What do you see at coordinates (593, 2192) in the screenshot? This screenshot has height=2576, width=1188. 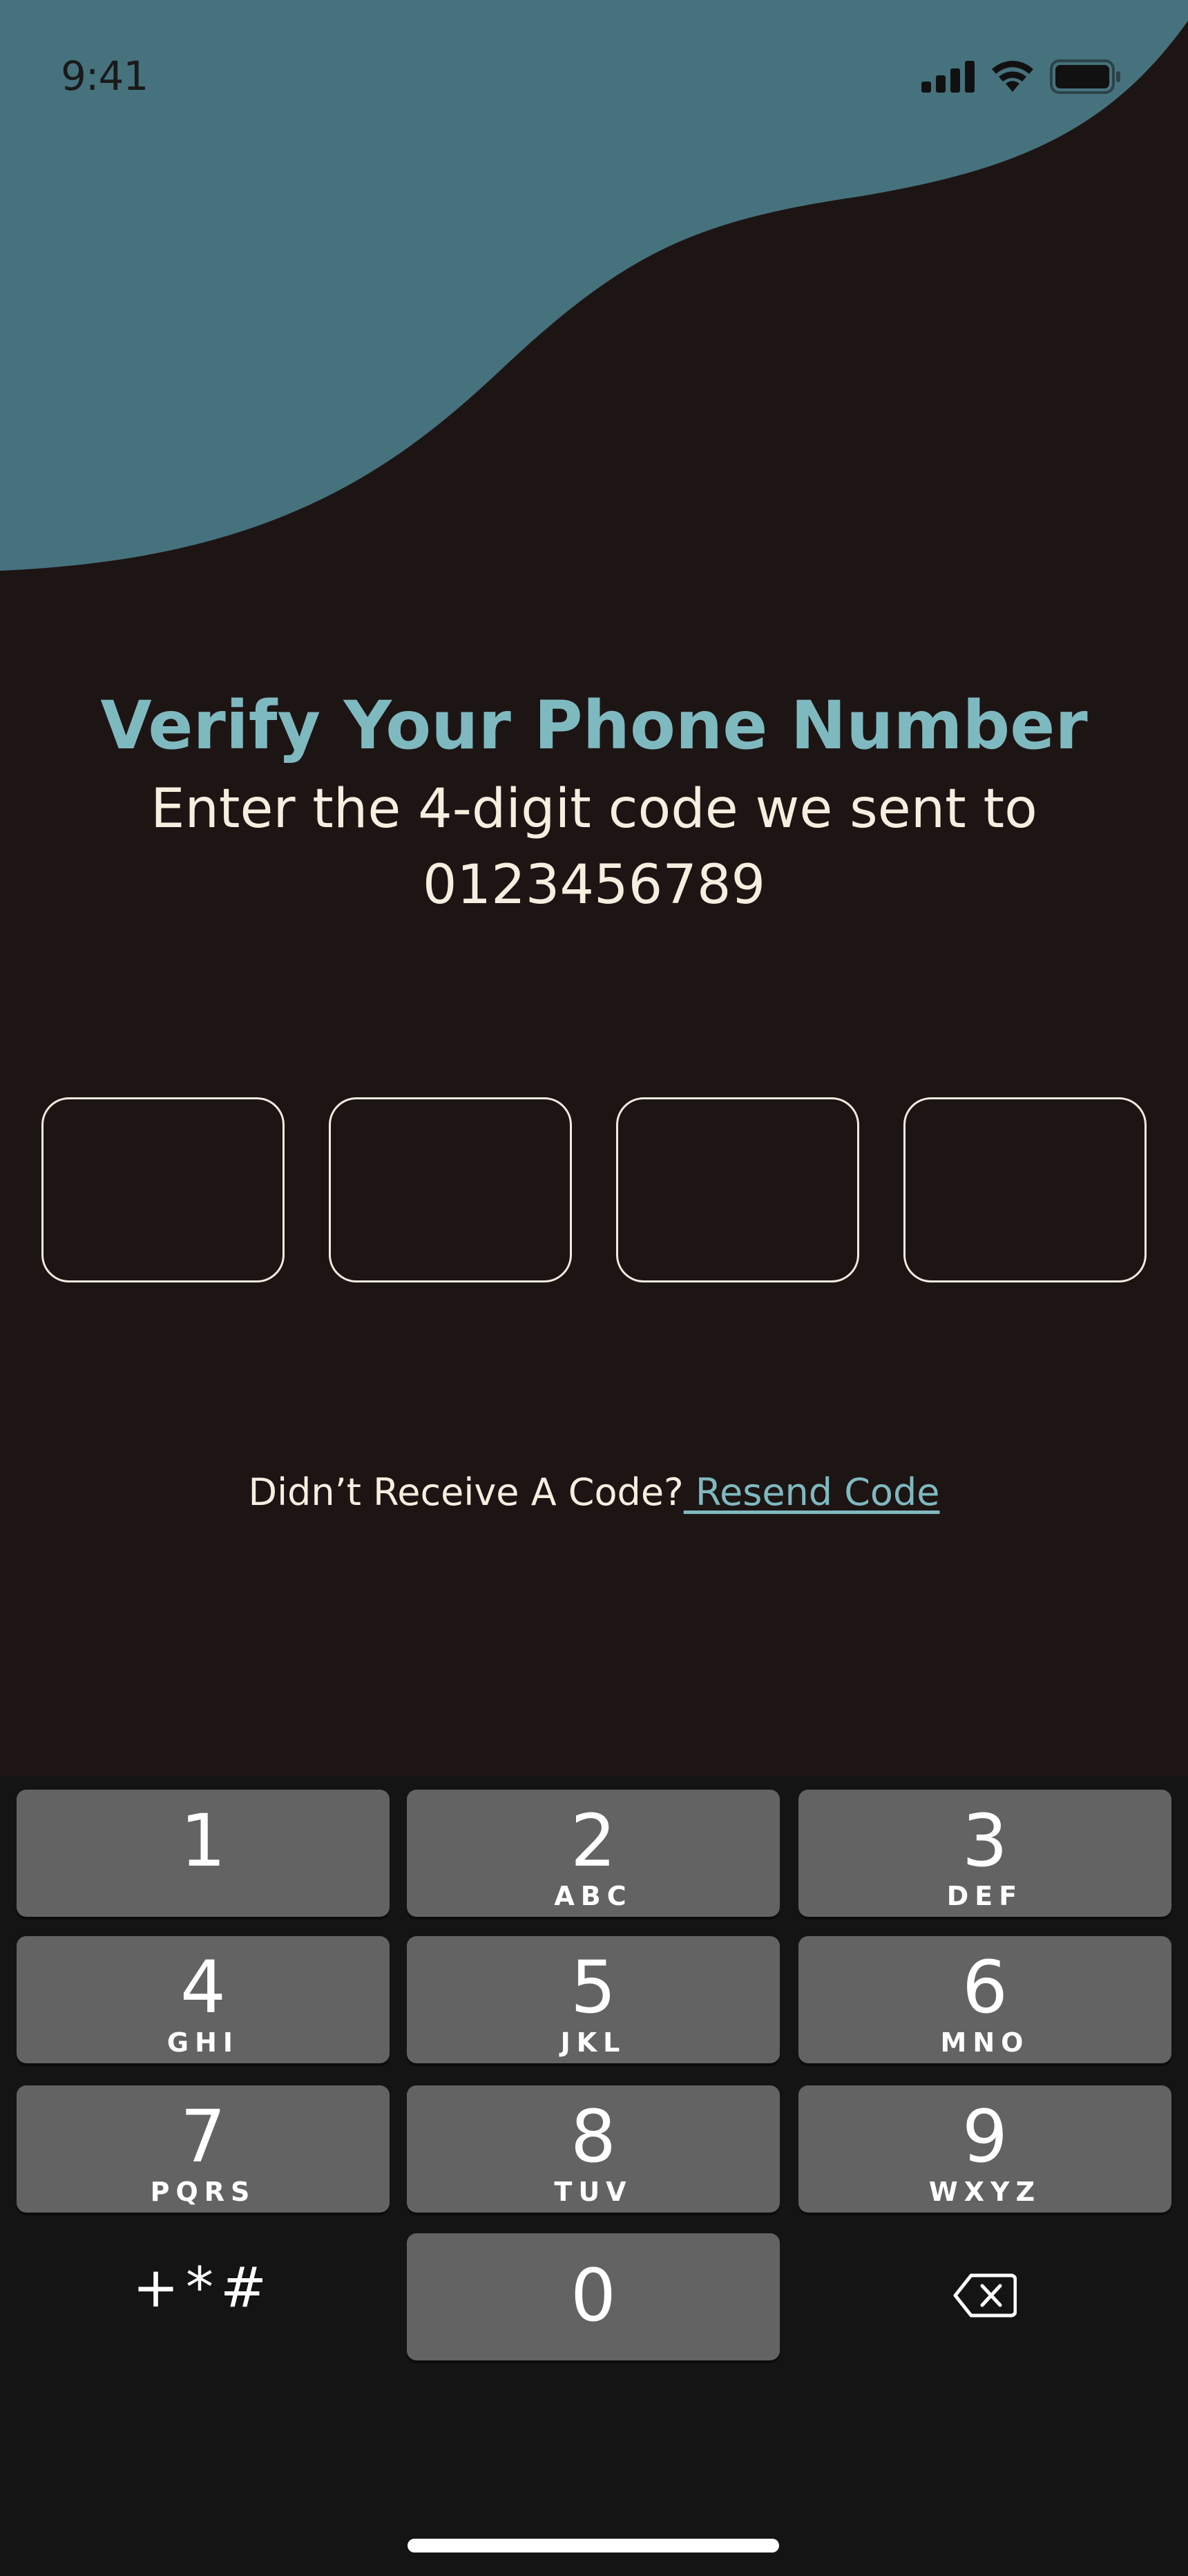 I see `key-letters: TUV` at bounding box center [593, 2192].